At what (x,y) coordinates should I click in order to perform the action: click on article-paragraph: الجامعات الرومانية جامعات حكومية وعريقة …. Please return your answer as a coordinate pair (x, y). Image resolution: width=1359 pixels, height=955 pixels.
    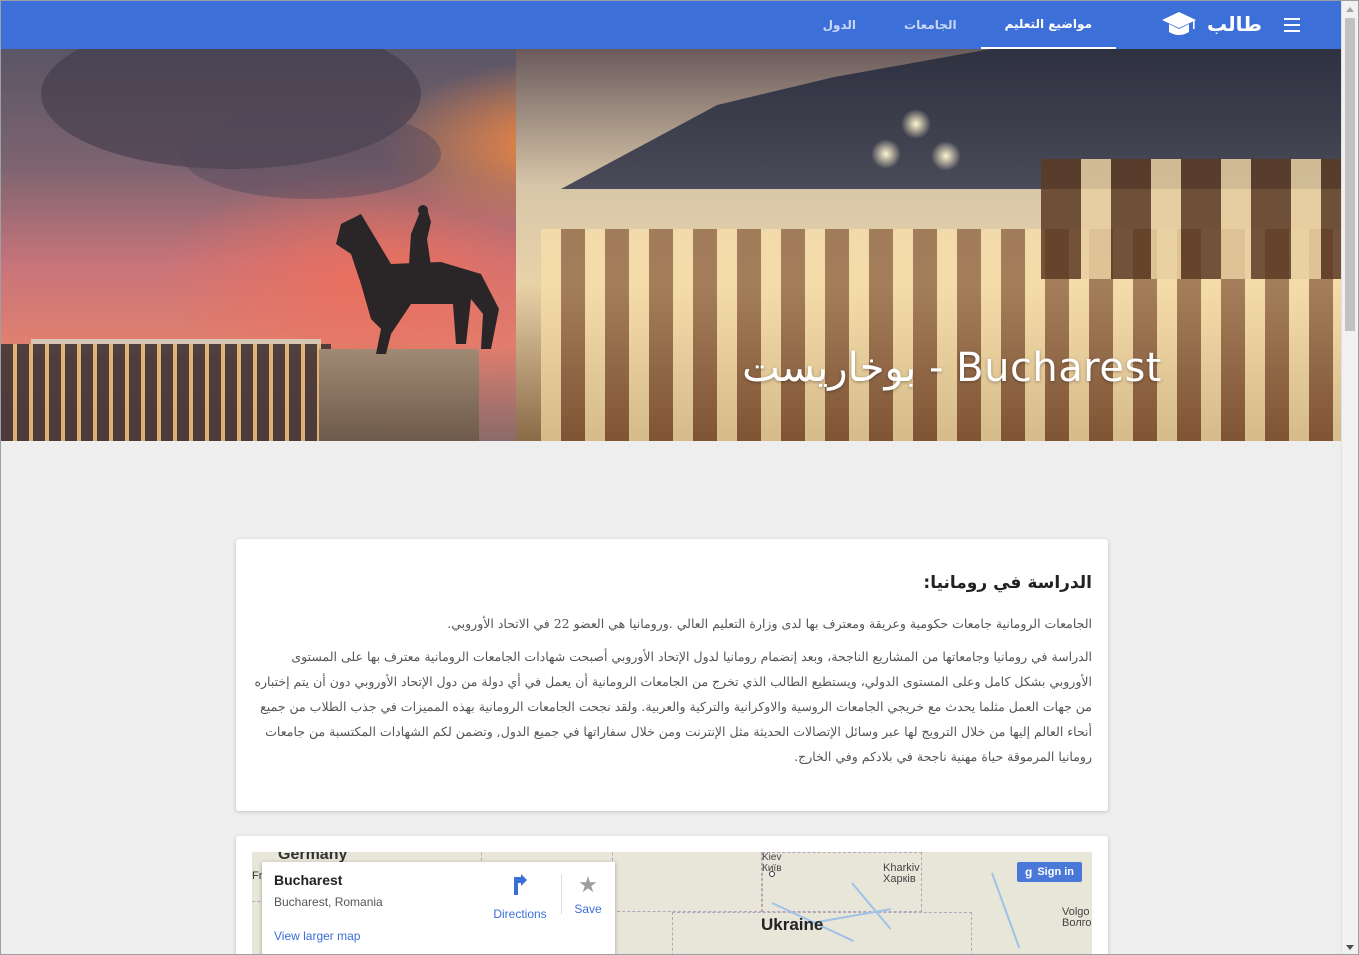
    Looking at the image, I should click on (769, 623).